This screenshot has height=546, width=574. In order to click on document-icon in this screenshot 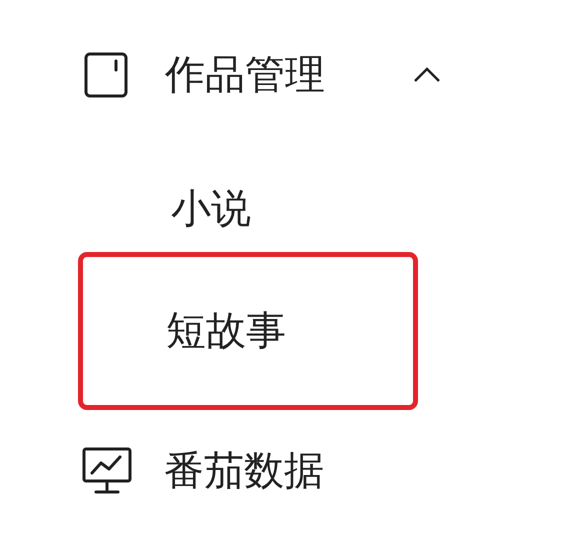, I will do `click(106, 75)`.